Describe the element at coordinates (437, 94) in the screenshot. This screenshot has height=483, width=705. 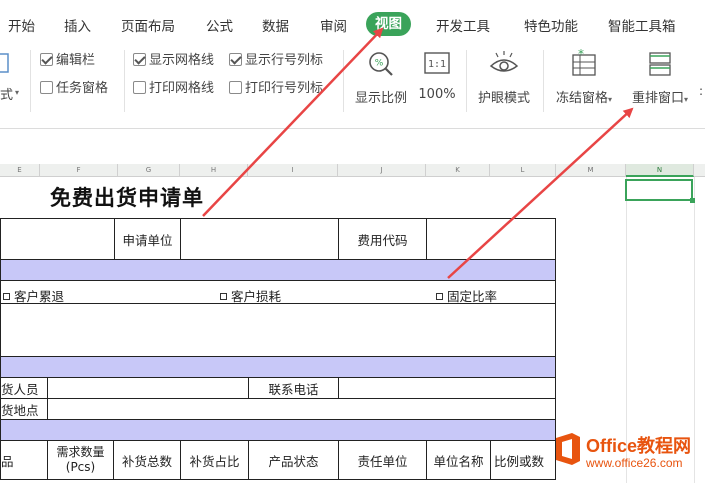
I see `zoom-100-label: 100%` at that location.